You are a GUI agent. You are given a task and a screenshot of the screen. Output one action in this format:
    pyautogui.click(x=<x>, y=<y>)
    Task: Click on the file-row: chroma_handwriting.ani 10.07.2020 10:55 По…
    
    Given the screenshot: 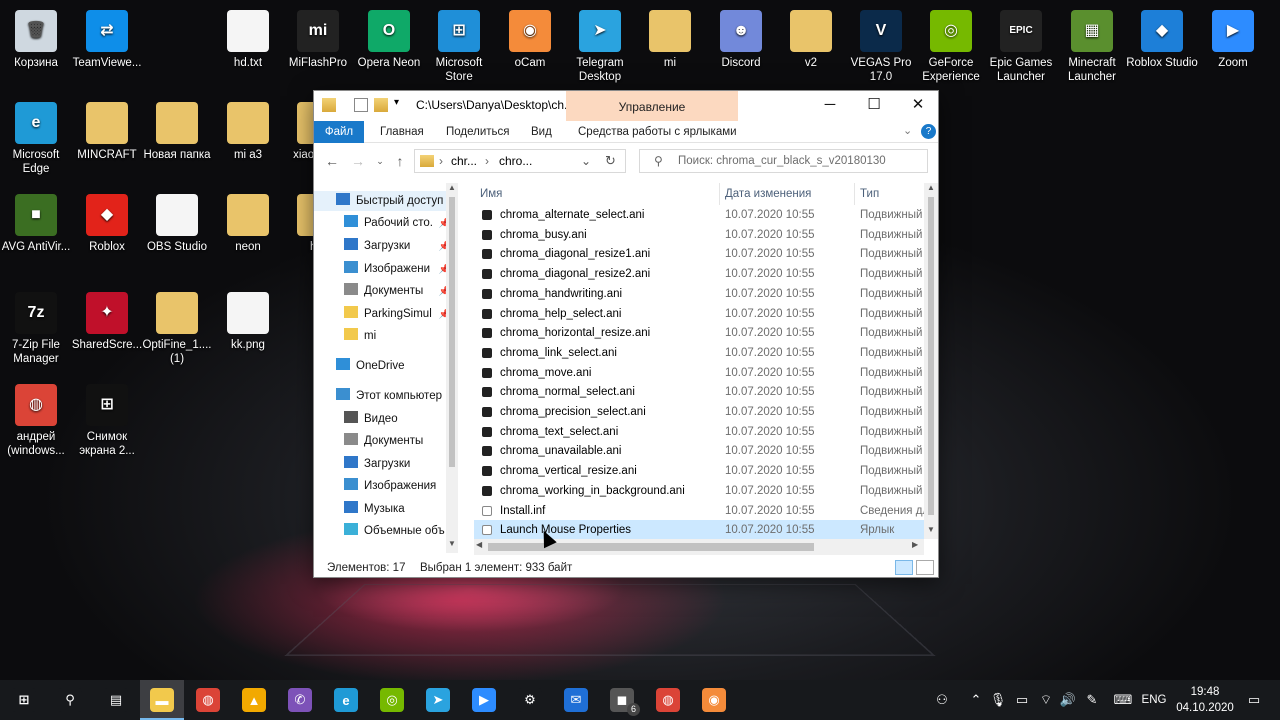 What is the action you would take?
    pyautogui.click(x=699, y=294)
    